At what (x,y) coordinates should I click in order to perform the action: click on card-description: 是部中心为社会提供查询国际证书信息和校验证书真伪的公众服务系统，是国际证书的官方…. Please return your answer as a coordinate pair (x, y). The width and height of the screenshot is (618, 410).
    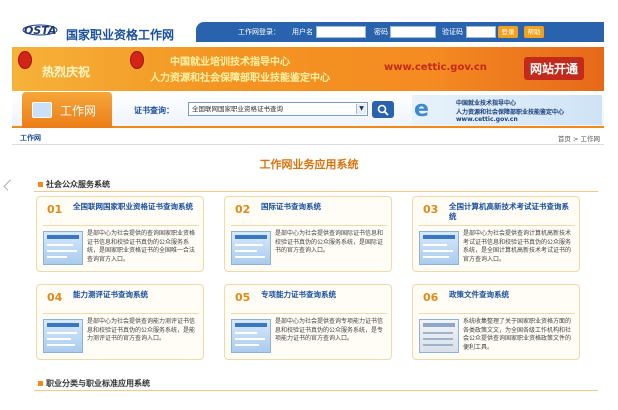
    Looking at the image, I should click on (329, 242).